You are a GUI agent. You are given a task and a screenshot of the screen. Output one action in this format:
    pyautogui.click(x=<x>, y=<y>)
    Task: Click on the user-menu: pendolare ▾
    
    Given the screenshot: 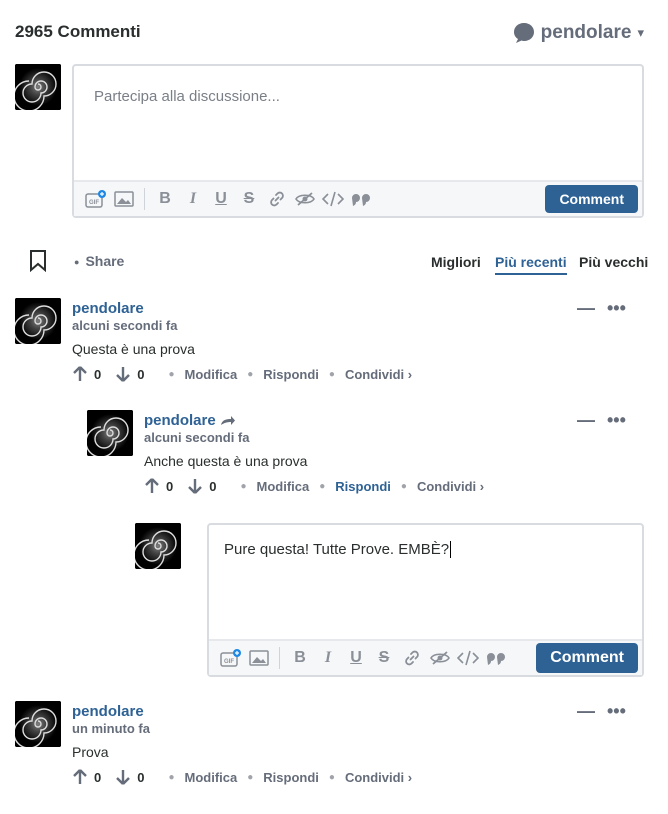 What is the action you would take?
    pyautogui.click(x=578, y=33)
    